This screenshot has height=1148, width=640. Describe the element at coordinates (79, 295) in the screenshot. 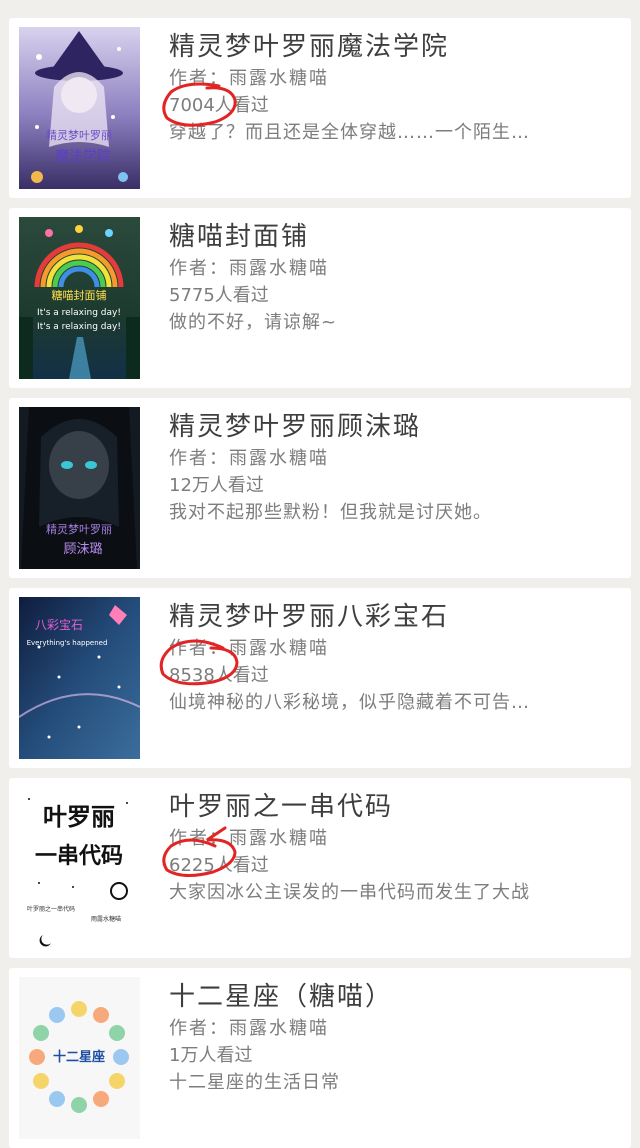

I see `svg-text: 糖喵封面铺` at that location.